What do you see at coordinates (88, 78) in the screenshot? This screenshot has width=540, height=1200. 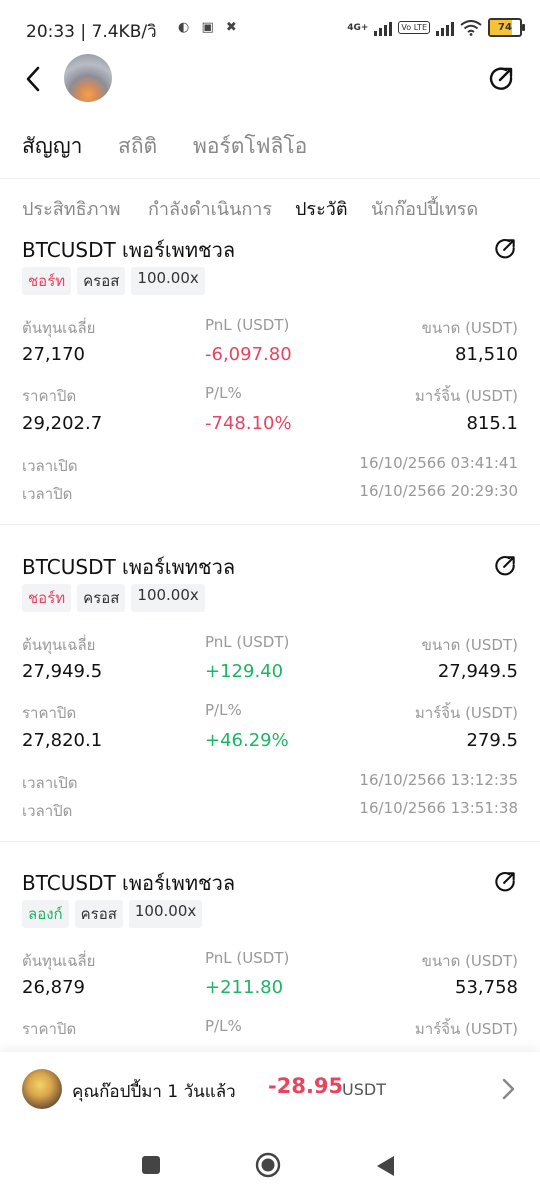 I see `trader-avatar` at bounding box center [88, 78].